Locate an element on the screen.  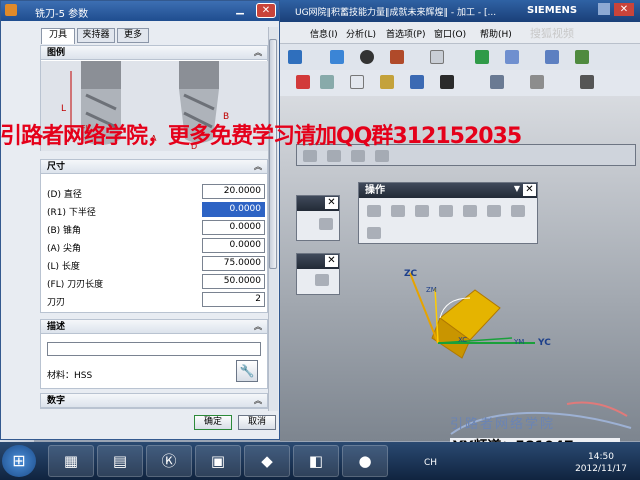
wcs-icon is located at coordinates (582, 57).